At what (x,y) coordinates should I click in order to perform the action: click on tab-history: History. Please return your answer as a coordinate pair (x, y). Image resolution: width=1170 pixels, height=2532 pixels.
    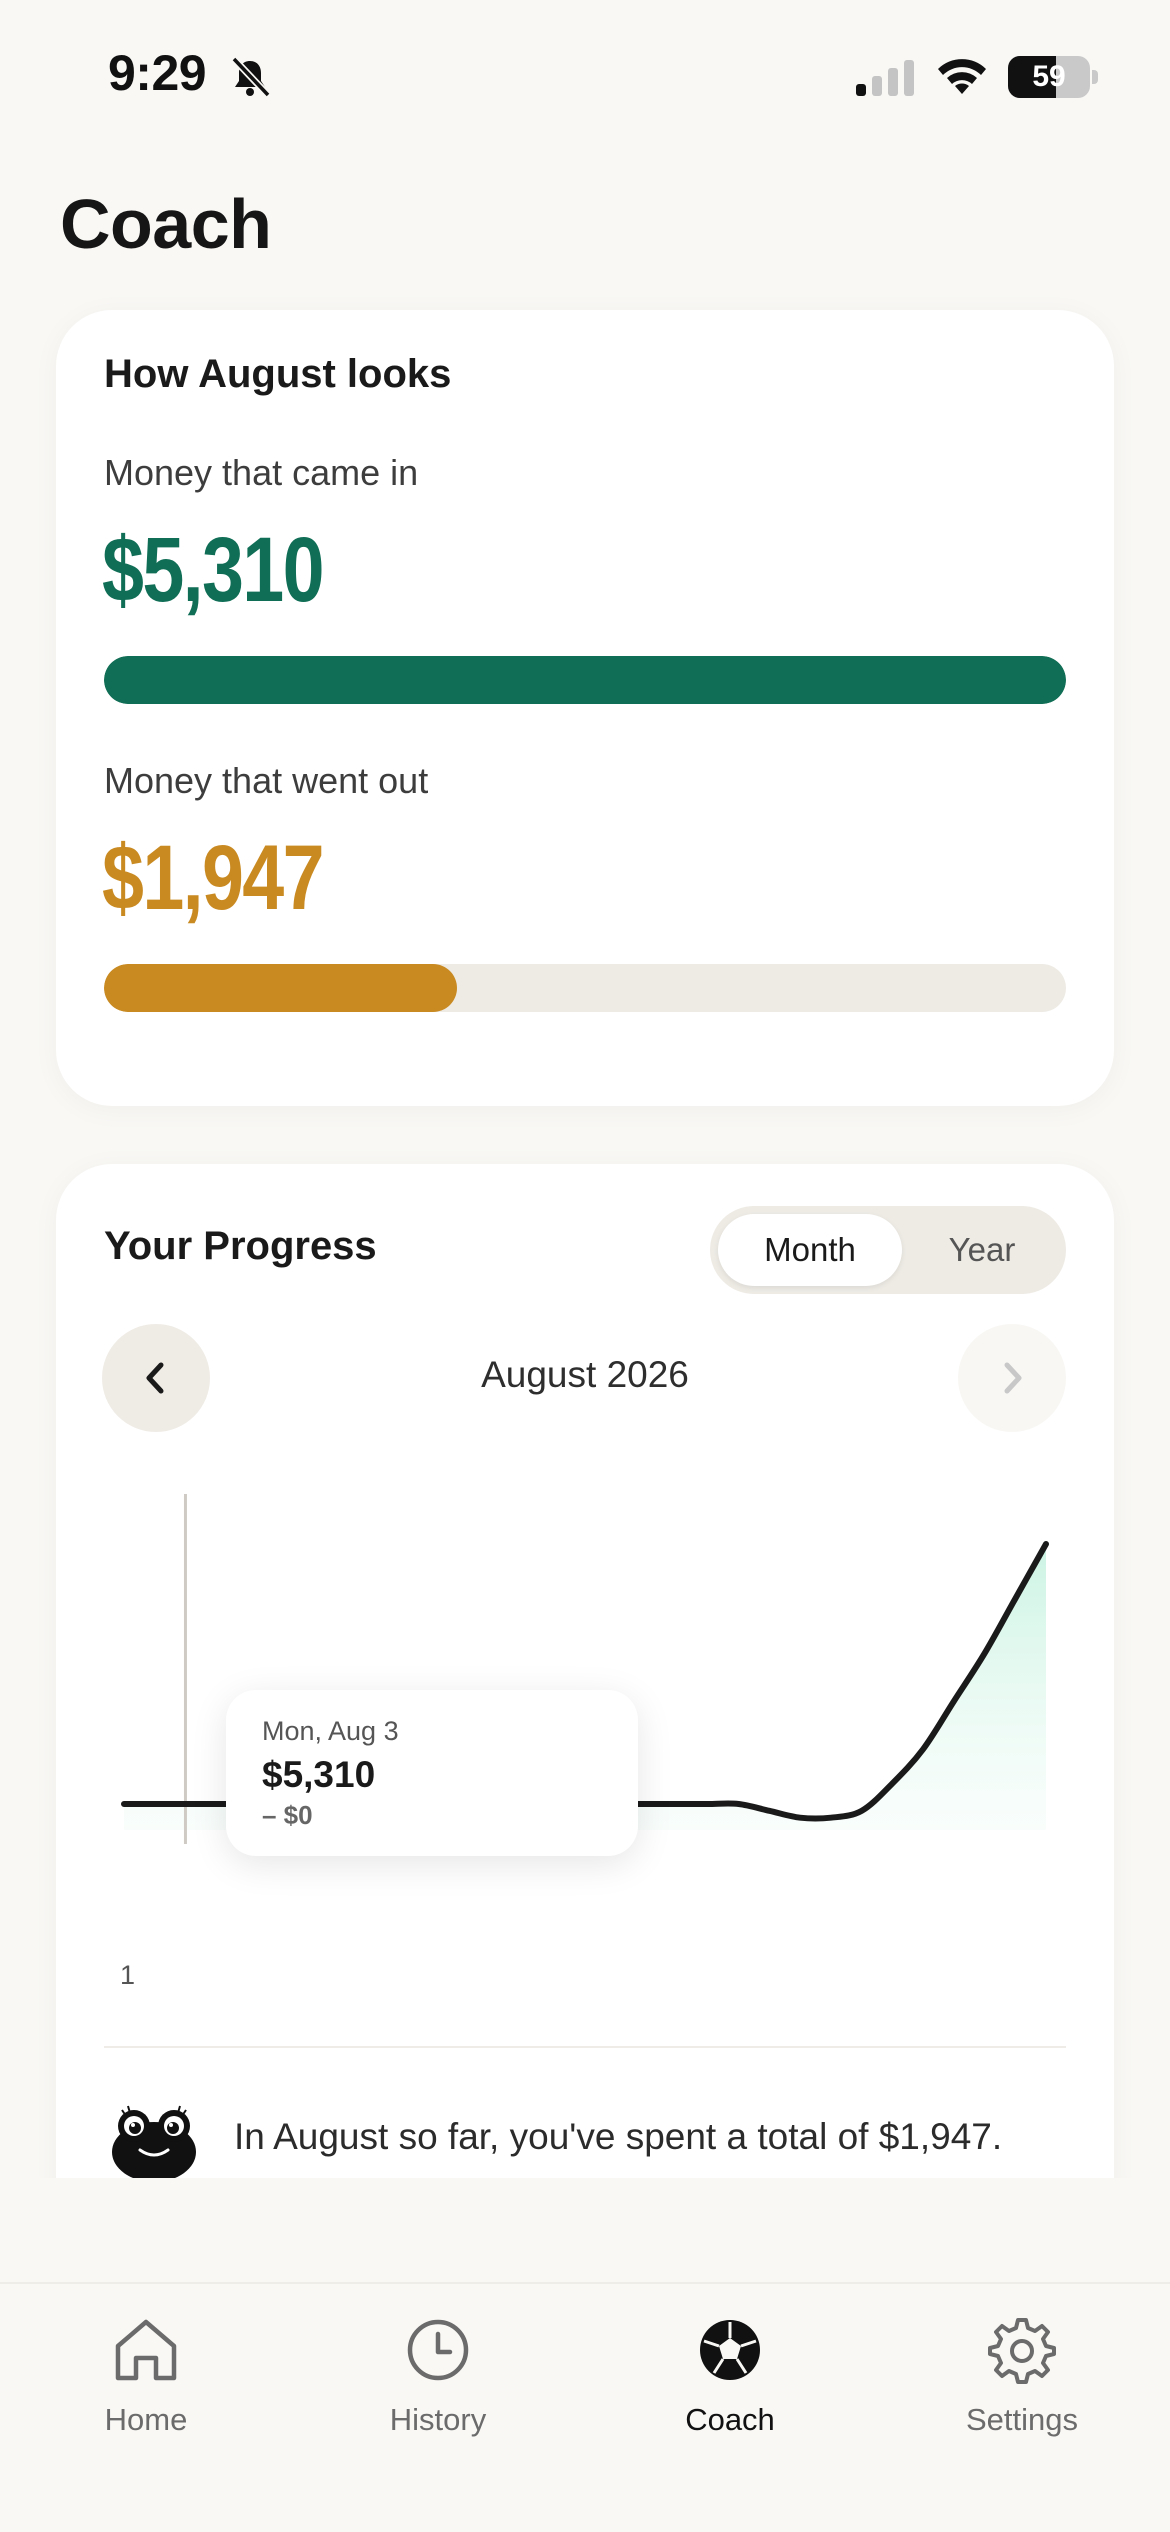
    Looking at the image, I should click on (438, 2386).